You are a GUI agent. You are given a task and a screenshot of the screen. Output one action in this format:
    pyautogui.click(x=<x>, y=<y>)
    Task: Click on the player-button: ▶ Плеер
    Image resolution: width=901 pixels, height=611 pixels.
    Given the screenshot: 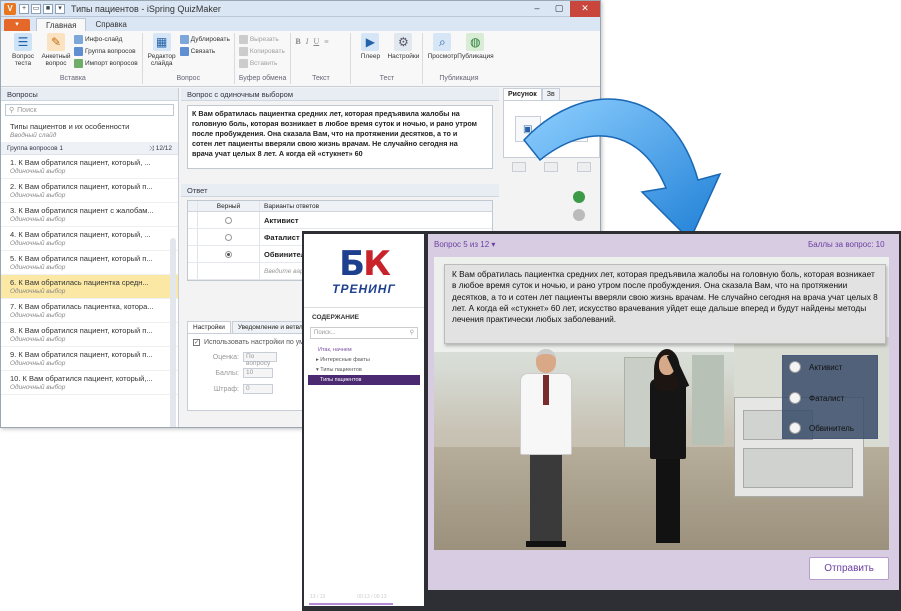 What is the action you would take?
    pyautogui.click(x=370, y=54)
    